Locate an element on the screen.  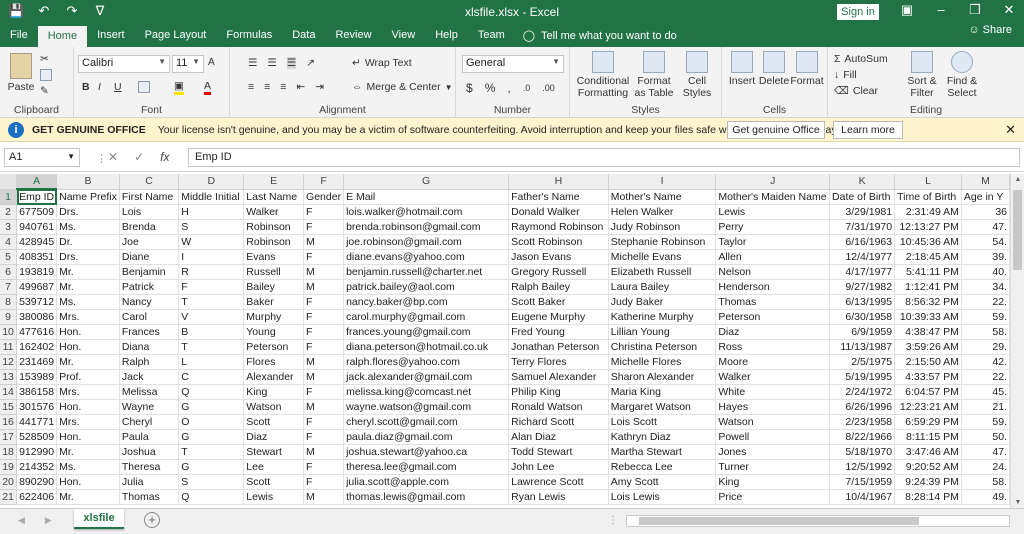
cell-styles-button: Cell Styles is located at coordinates (697, 75).